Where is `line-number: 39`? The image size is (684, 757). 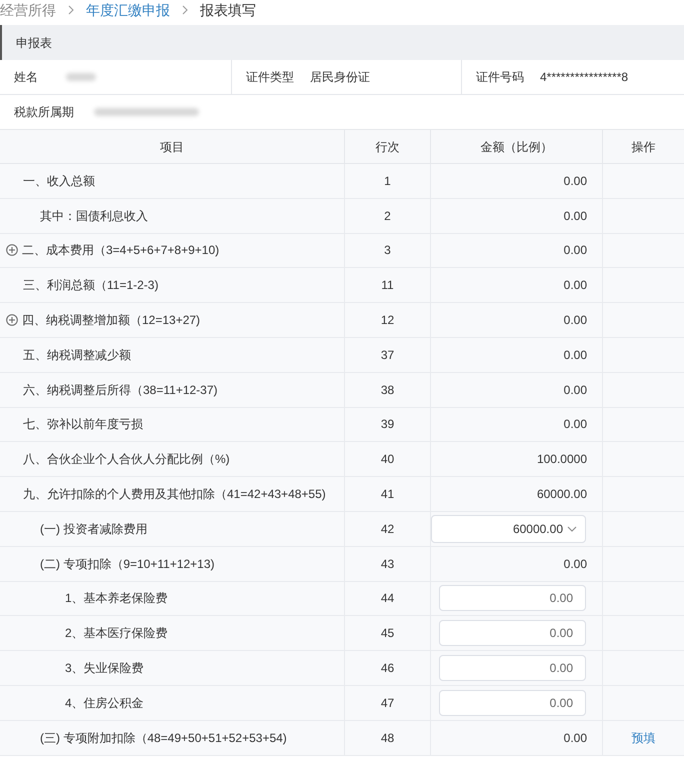
line-number: 39 is located at coordinates (387, 425).